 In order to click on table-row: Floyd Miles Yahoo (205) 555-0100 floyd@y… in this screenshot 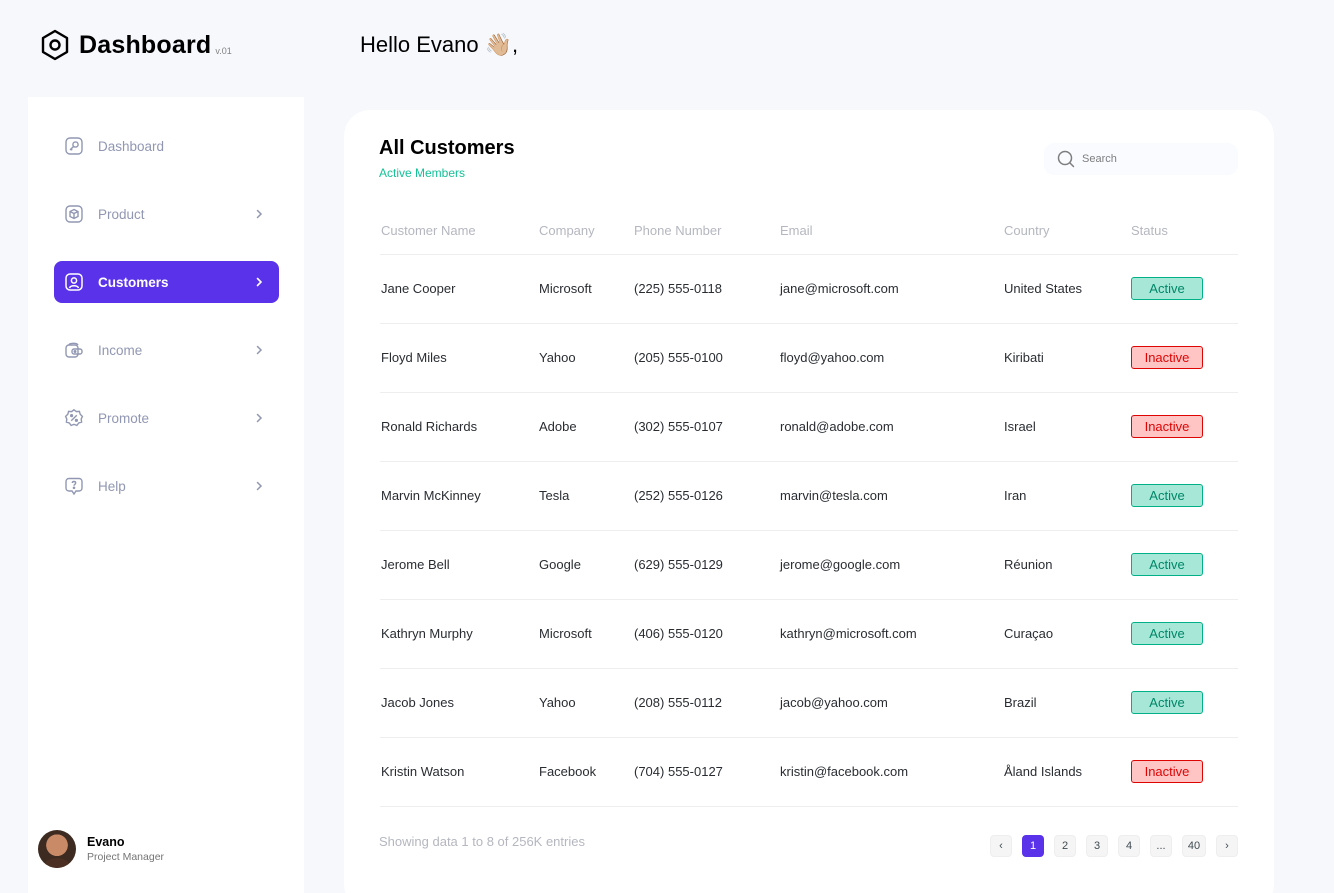, I will do `click(809, 358)`.